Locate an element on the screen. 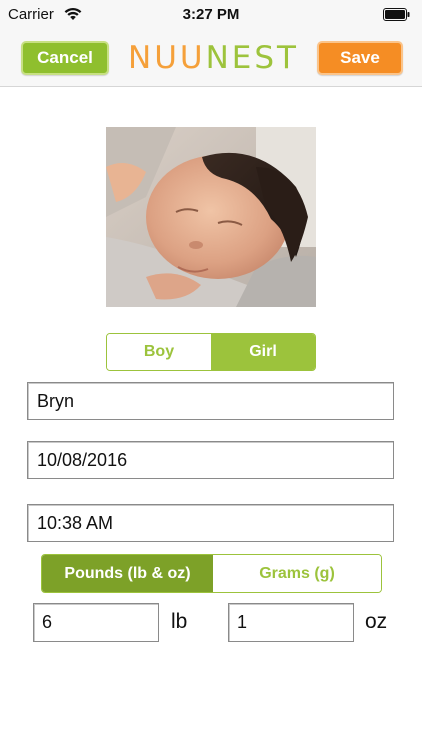 The width and height of the screenshot is (422, 750). status-bar: Carrier 3:27 PM is located at coordinates (211, 15).